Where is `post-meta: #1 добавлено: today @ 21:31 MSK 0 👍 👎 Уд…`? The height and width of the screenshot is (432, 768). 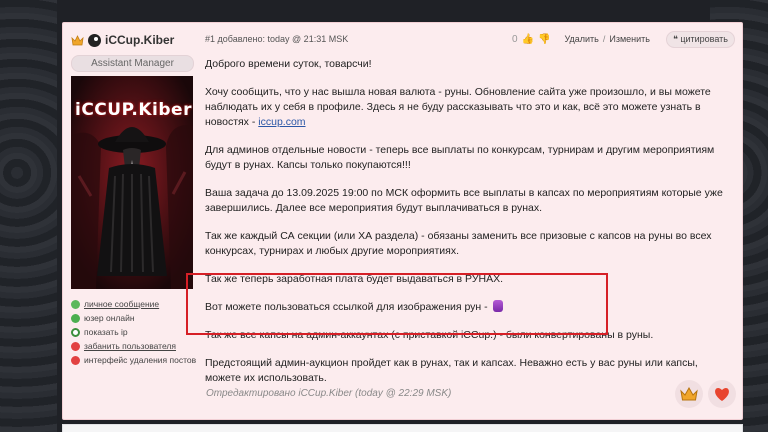
post-meta: #1 добавлено: today @ 21:31 MSK 0 👍 👎 Уд… is located at coordinates (470, 39).